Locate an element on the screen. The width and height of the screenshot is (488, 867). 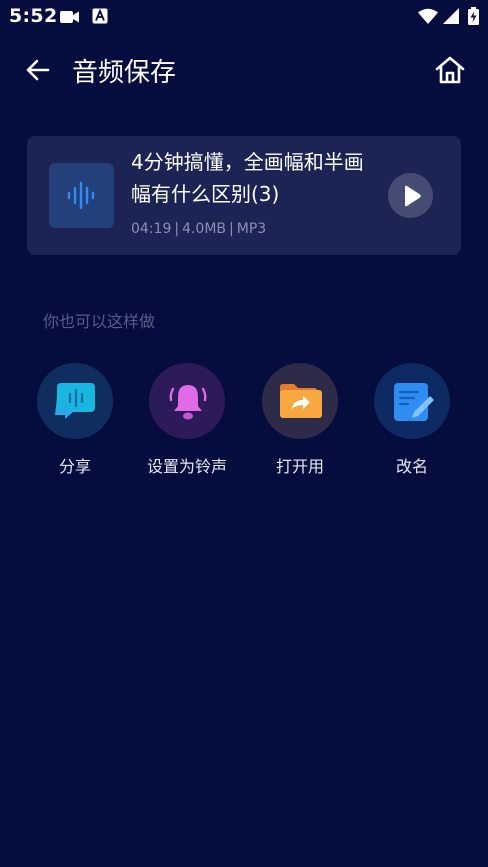
rename-action-circle is located at coordinates (412, 401).